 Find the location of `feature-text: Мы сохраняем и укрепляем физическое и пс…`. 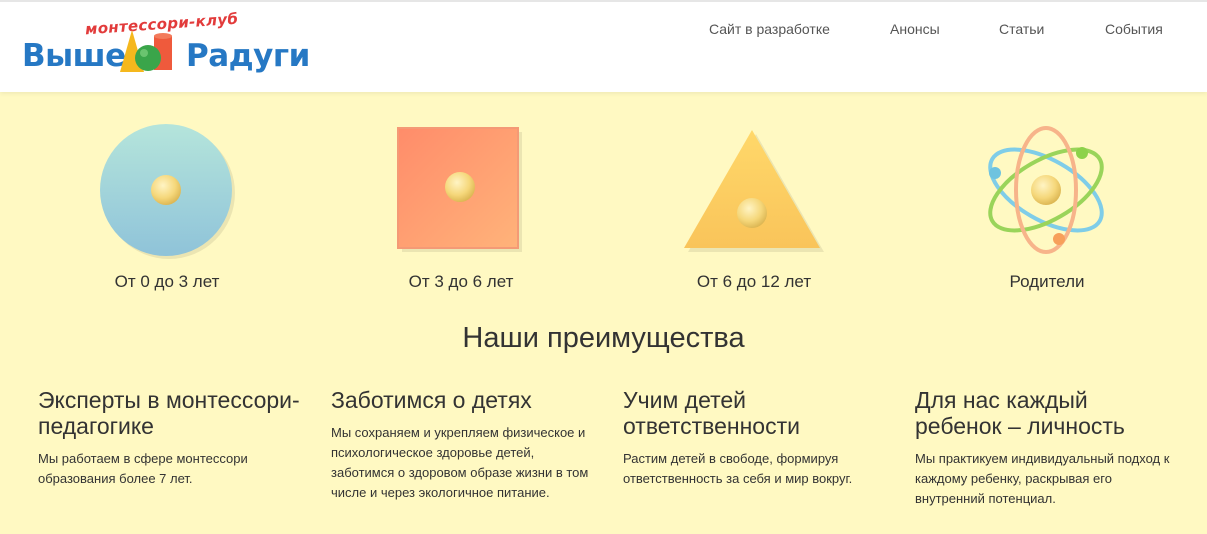

feature-text: Мы сохраняем и укрепляем физическое и пс… is located at coordinates (460, 462).